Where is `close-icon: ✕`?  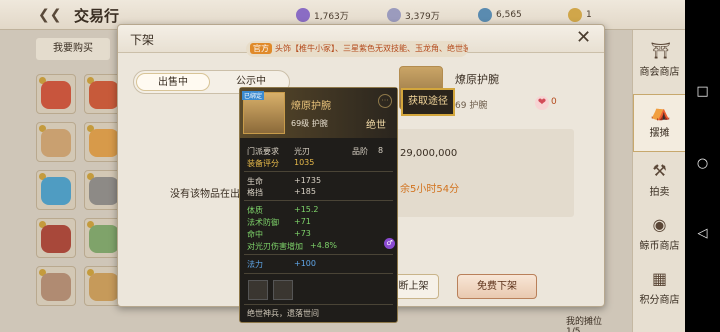
close-icon: ✕ is located at coordinates (583, 37).